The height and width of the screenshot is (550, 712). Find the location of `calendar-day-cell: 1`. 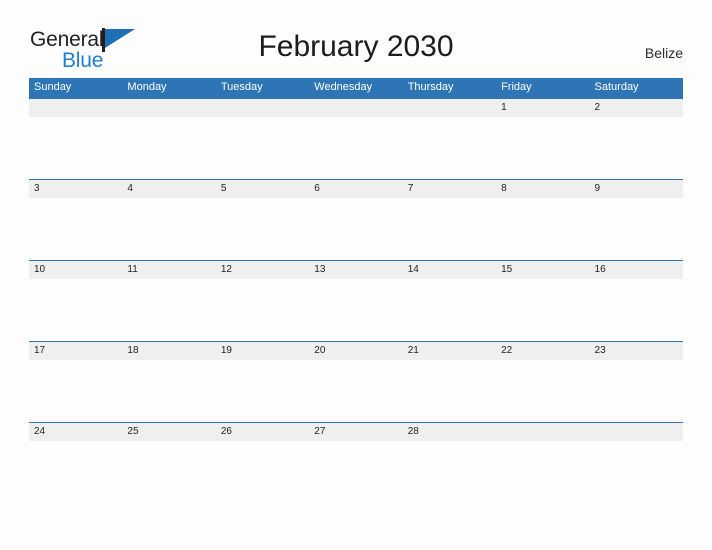

calendar-day-cell: 1 is located at coordinates (543, 139).